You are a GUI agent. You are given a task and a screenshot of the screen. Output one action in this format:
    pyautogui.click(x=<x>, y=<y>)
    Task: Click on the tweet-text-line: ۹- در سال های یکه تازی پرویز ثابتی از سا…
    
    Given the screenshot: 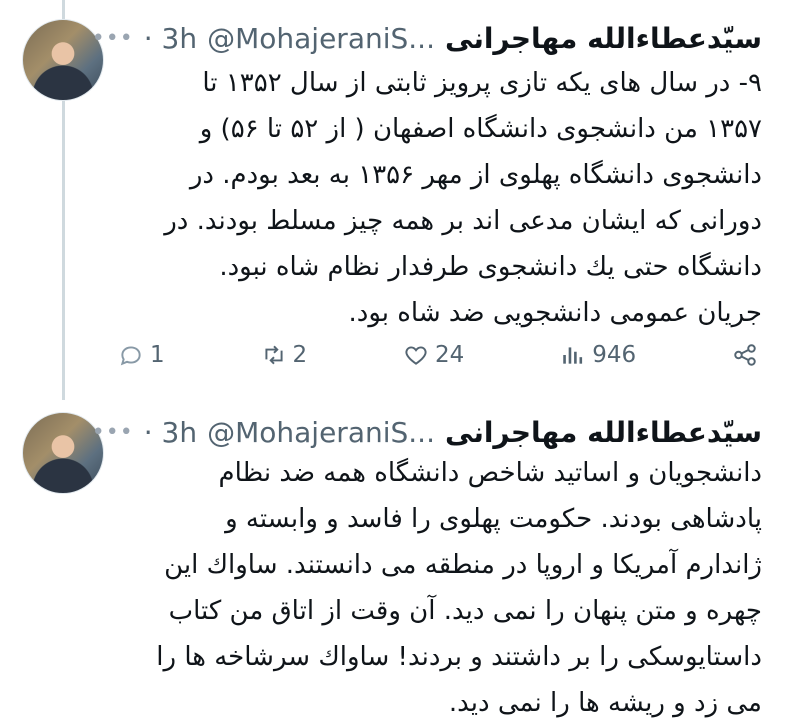 What is the action you would take?
    pyautogui.click(x=482, y=83)
    